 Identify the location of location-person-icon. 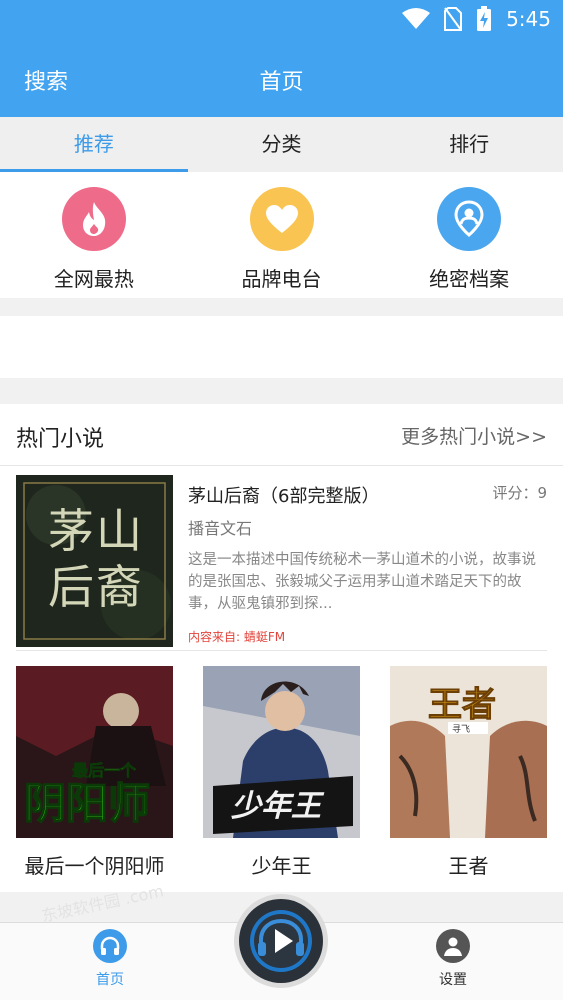
(469, 219).